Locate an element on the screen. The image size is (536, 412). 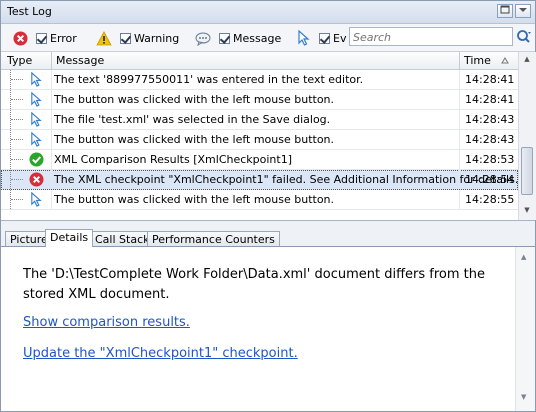
row-time: 14:28:54 is located at coordinates (490, 179).